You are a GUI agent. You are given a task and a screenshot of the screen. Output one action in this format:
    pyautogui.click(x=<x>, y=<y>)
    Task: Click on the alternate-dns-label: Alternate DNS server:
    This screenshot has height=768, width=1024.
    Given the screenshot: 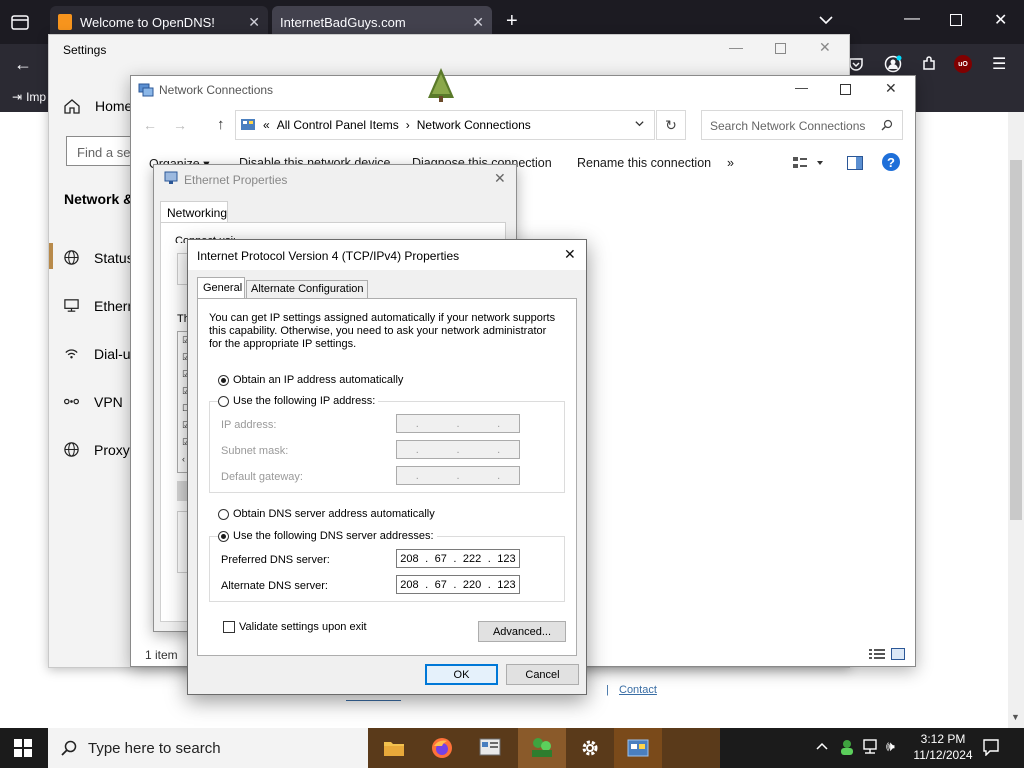 What is the action you would take?
    pyautogui.click(x=274, y=586)
    